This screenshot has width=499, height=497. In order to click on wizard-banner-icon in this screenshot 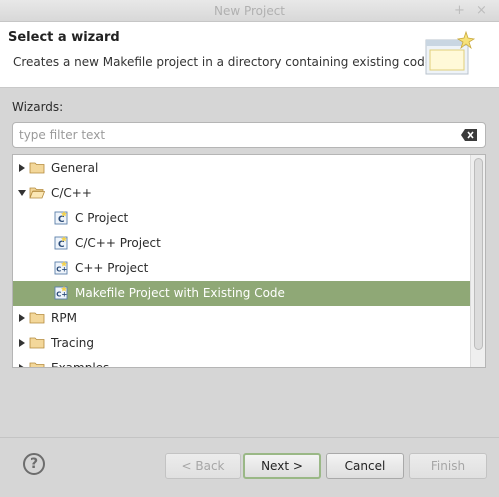, I will do `click(450, 52)`.